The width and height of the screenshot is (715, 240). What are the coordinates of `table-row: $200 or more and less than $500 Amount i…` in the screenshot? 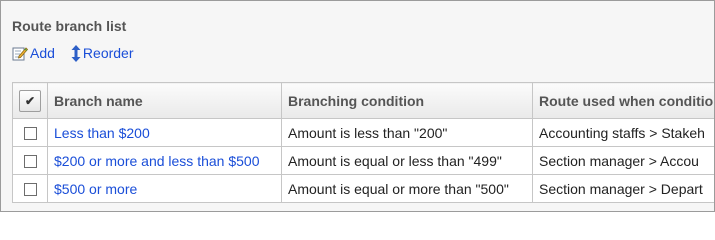 It's located at (363, 160).